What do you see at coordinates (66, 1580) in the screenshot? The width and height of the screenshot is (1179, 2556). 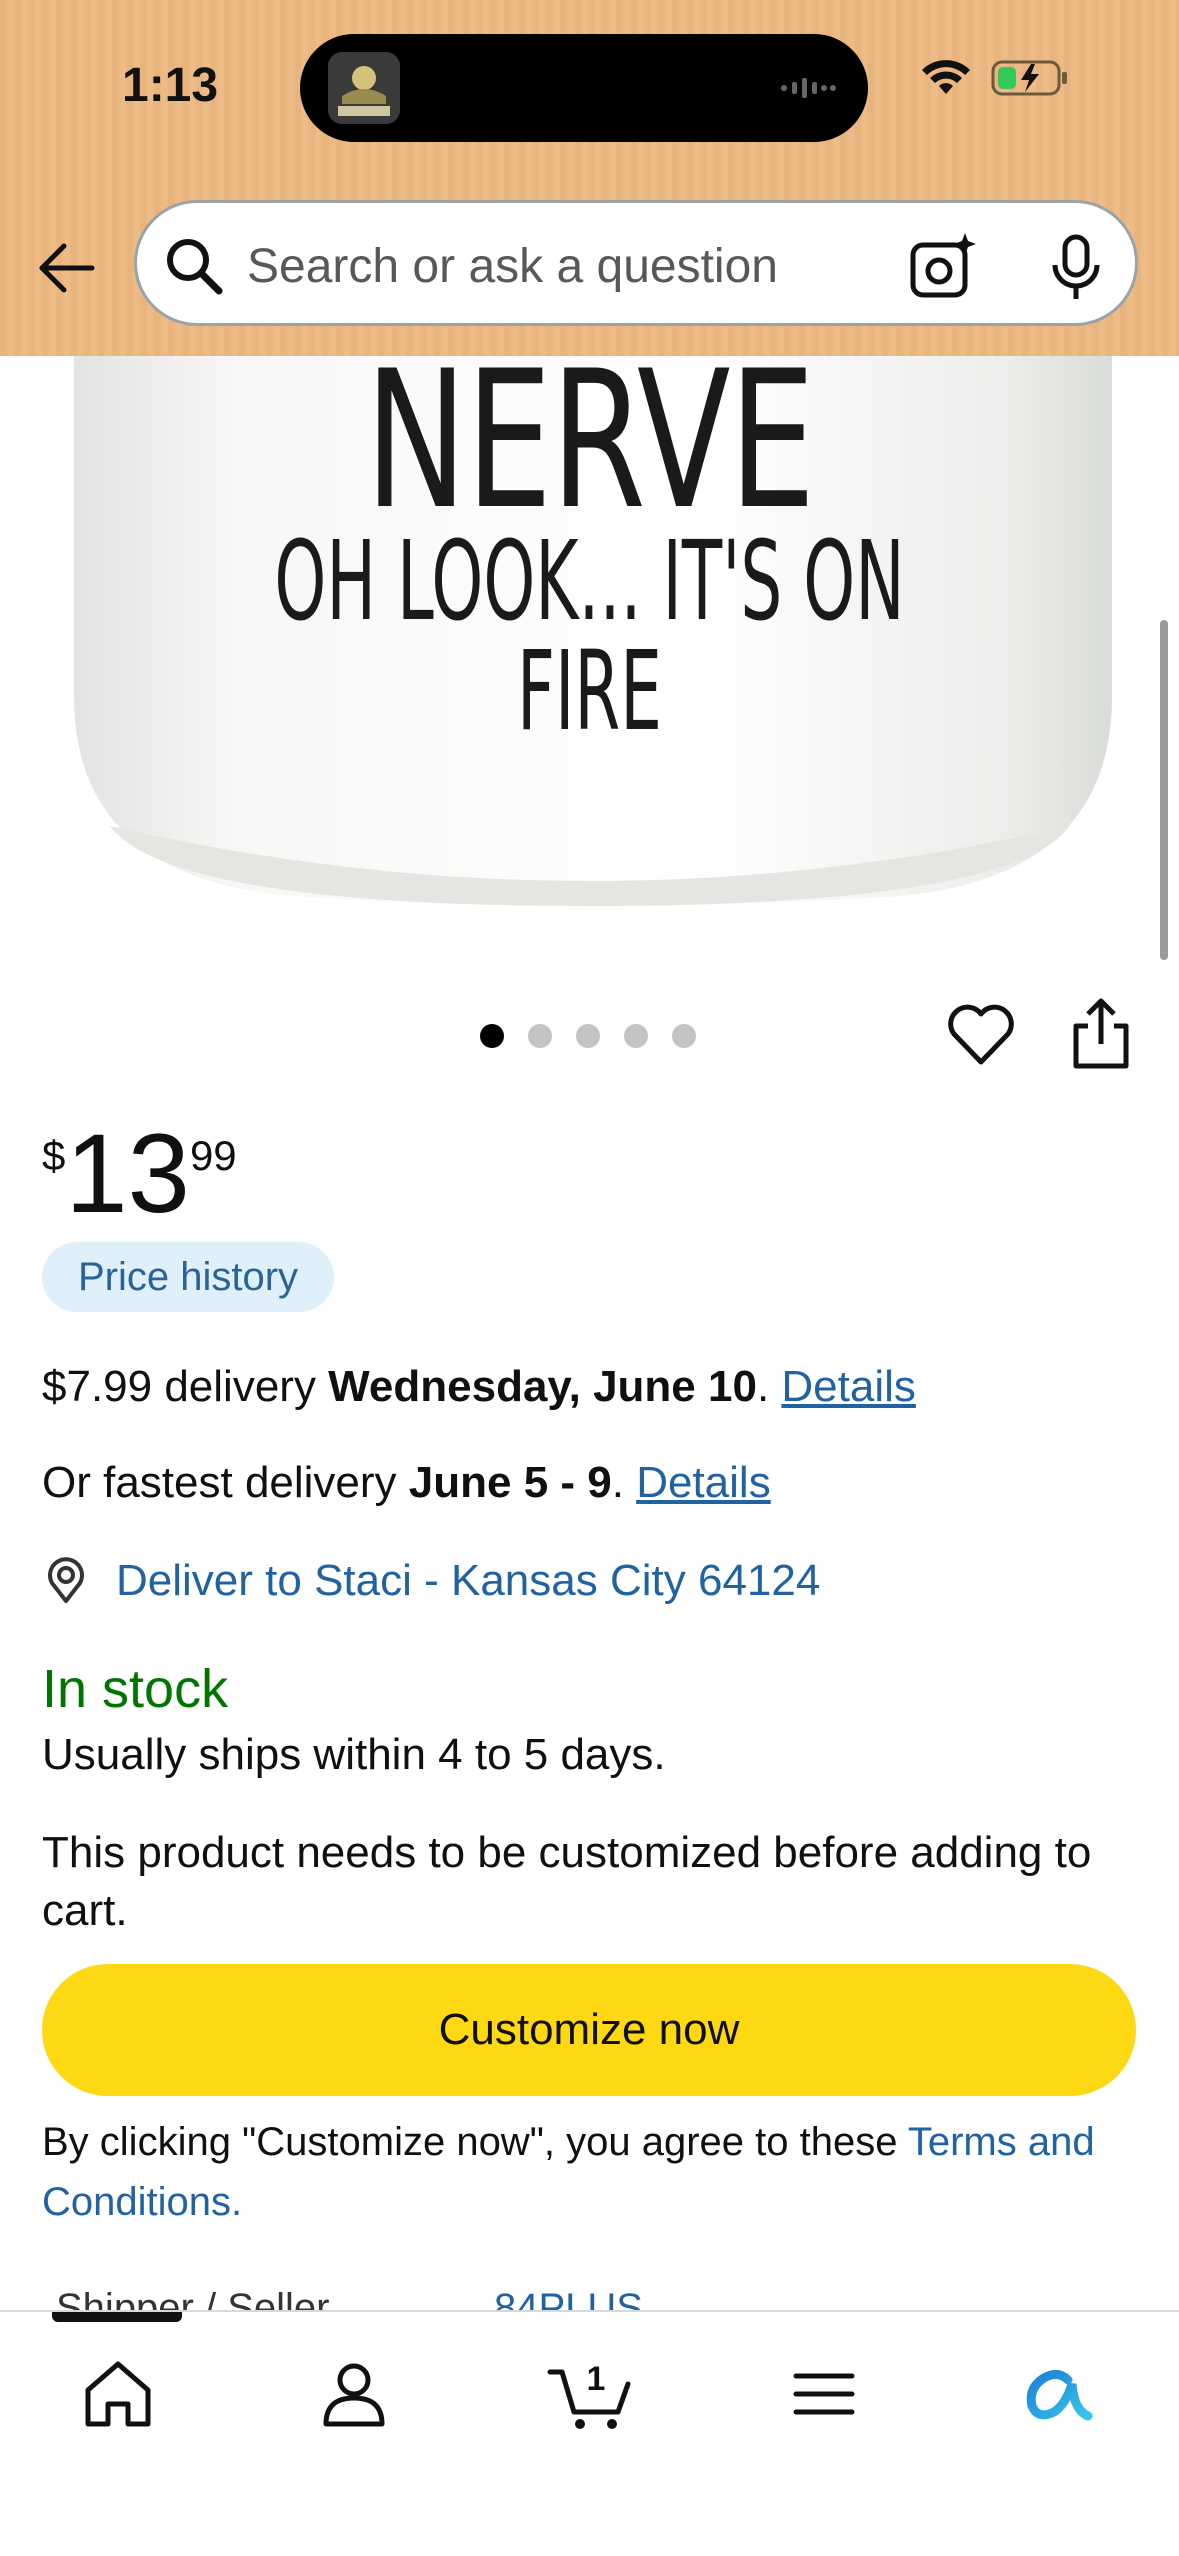 I see `location-pin-icon` at bounding box center [66, 1580].